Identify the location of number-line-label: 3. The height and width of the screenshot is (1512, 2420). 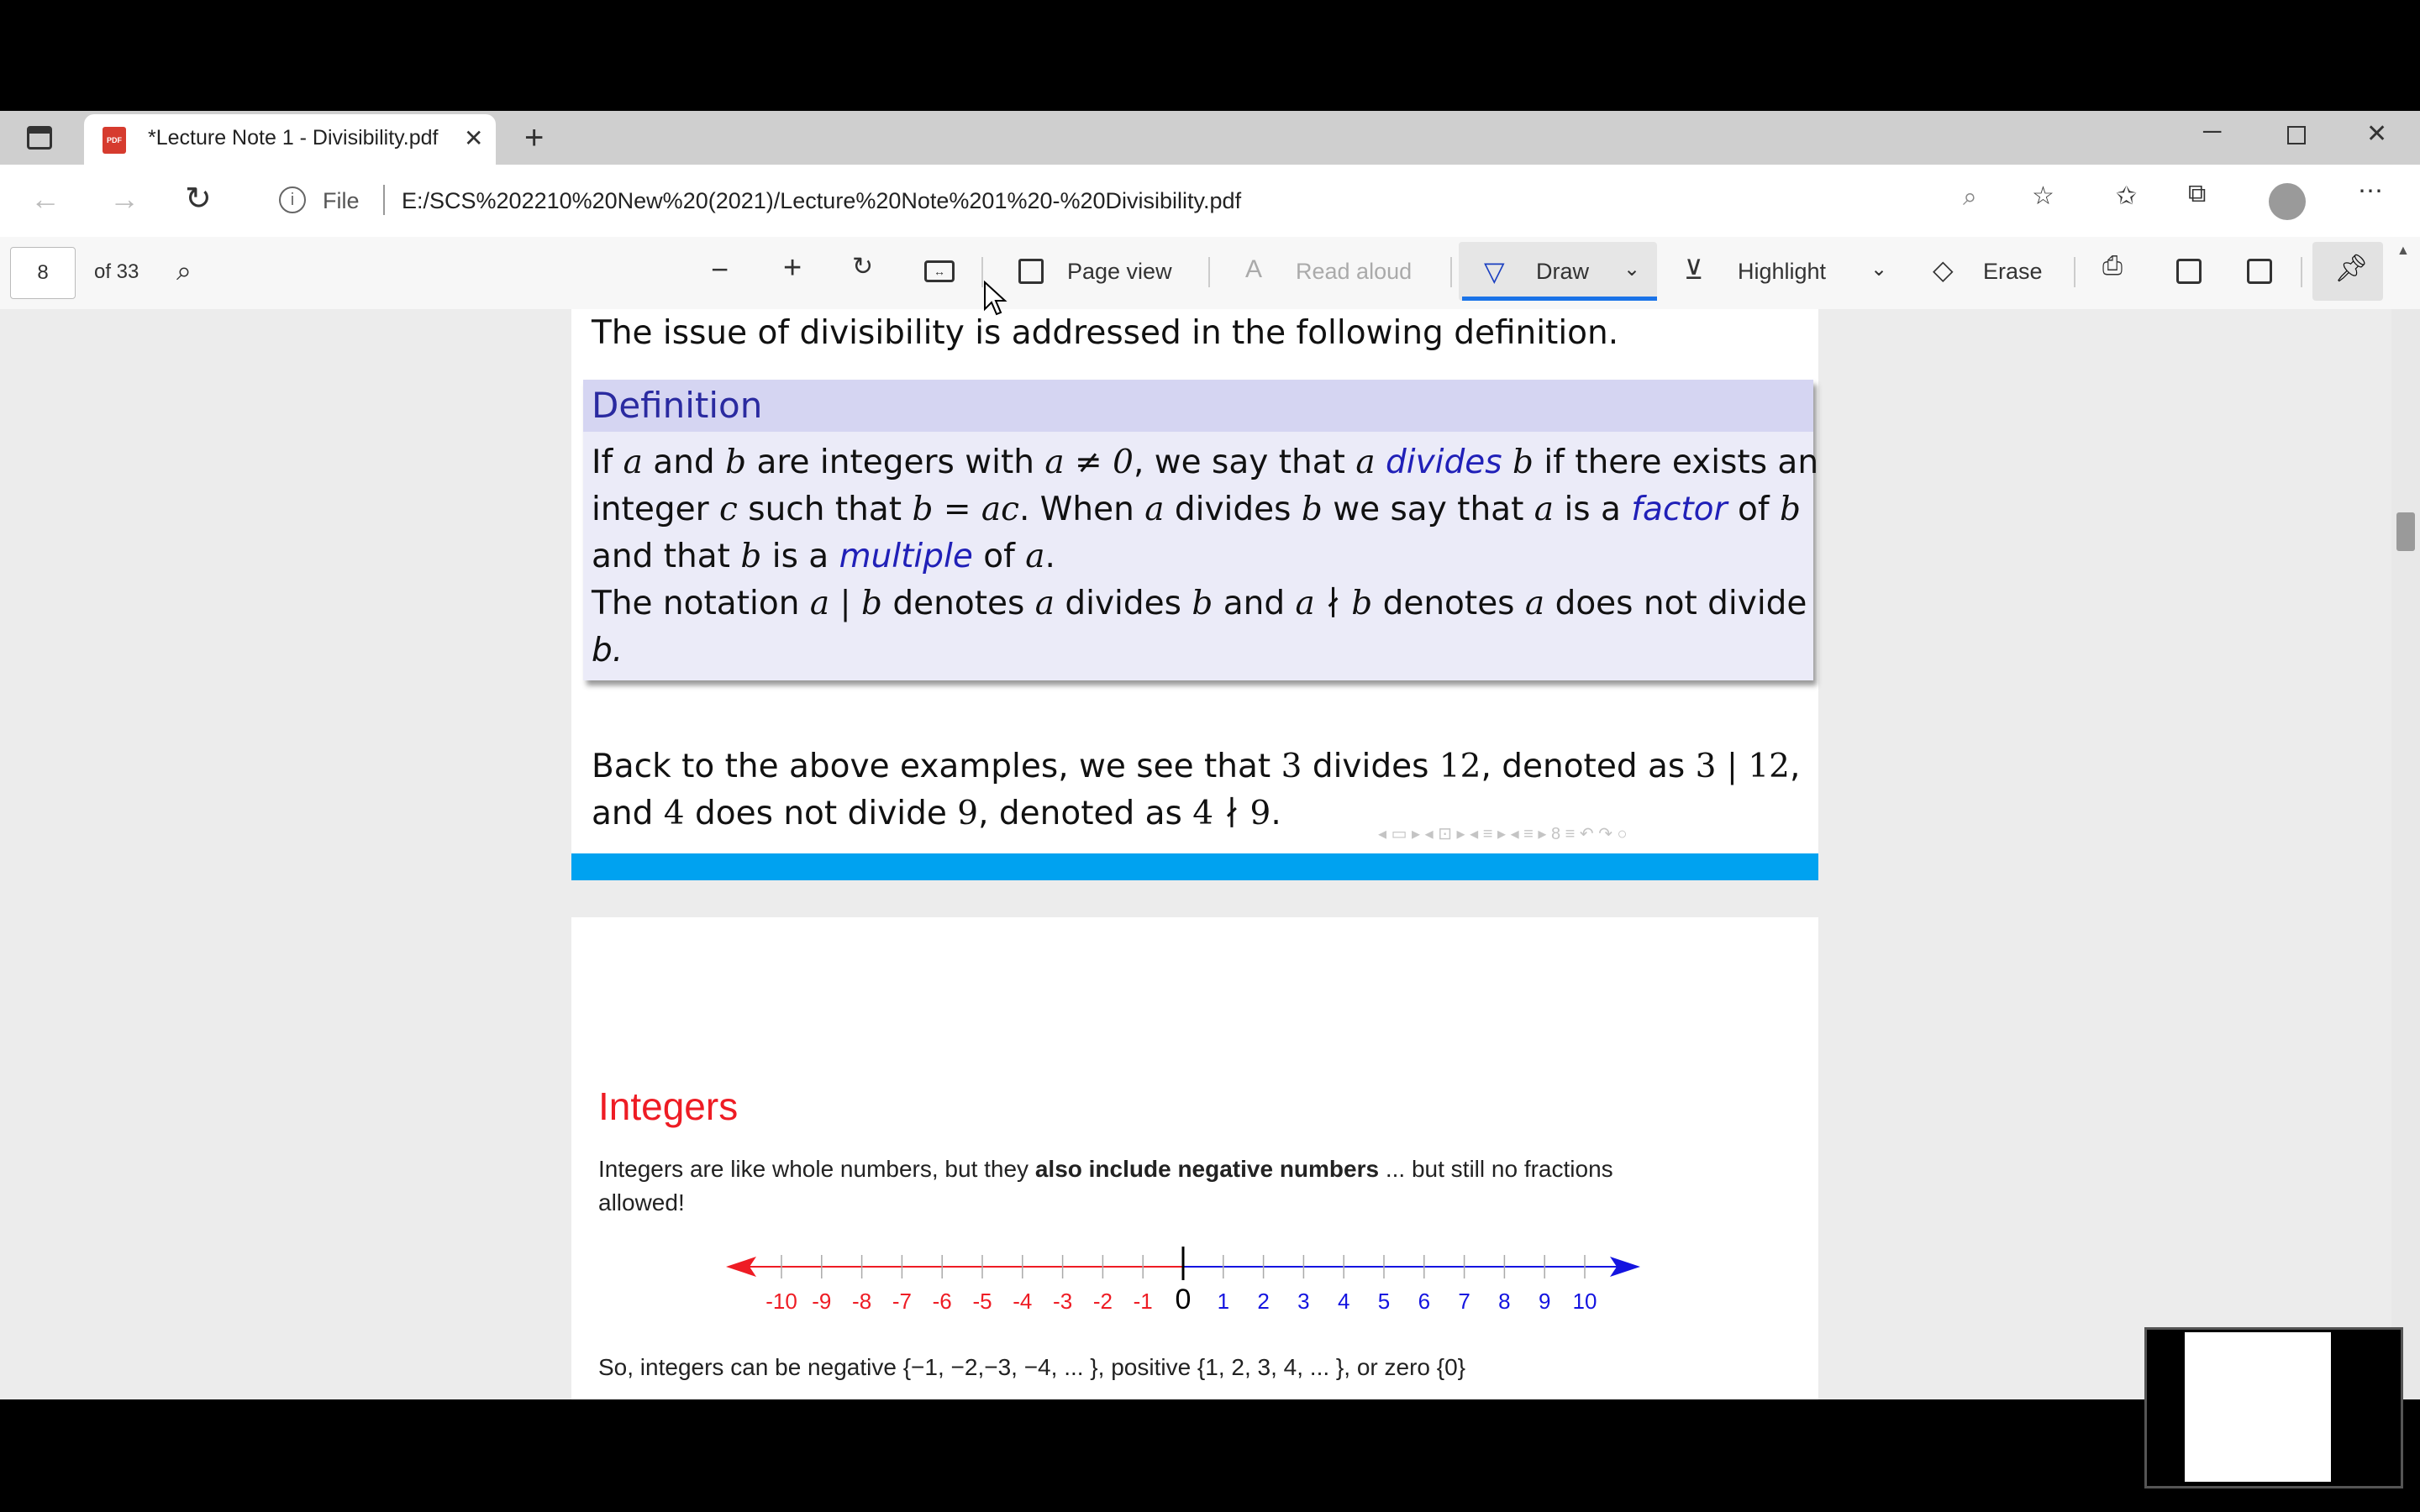
(1303, 1301).